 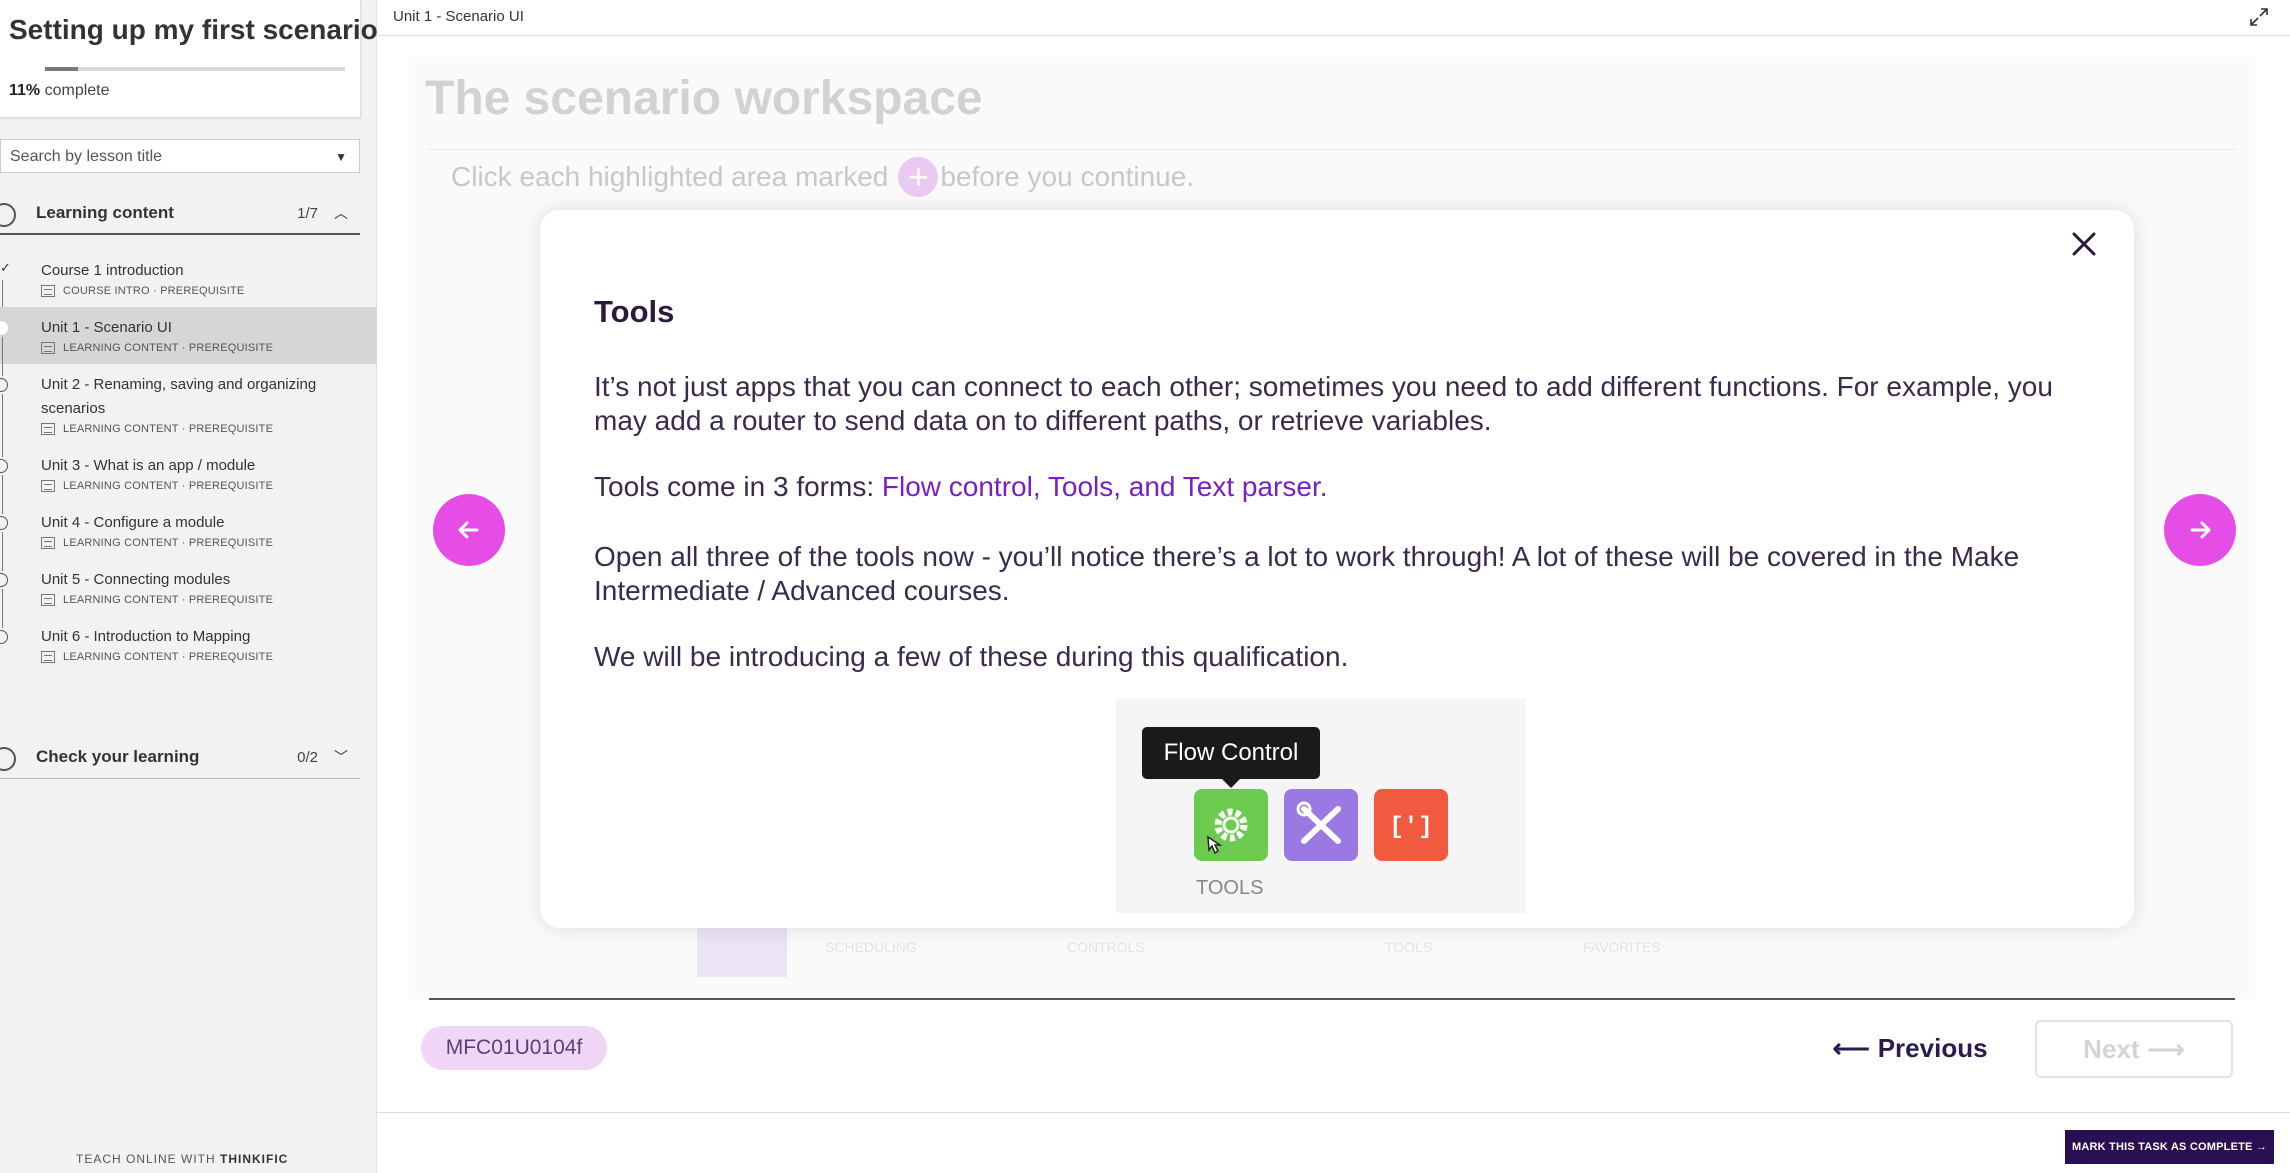 What do you see at coordinates (738, 486) in the screenshot?
I see `paragraph-2-text: Tools come in 3 forms:` at bounding box center [738, 486].